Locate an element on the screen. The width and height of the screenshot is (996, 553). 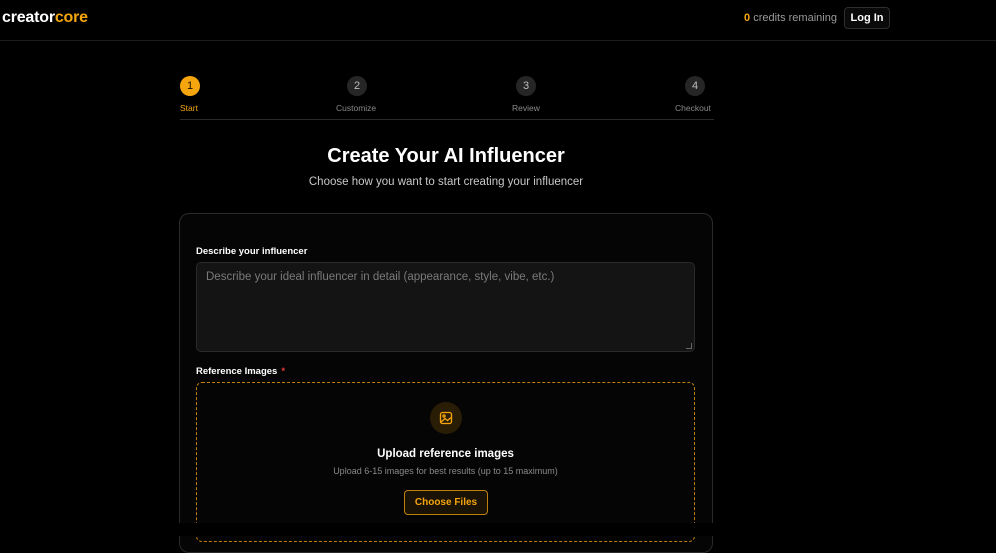
image-icon is located at coordinates (446, 418).